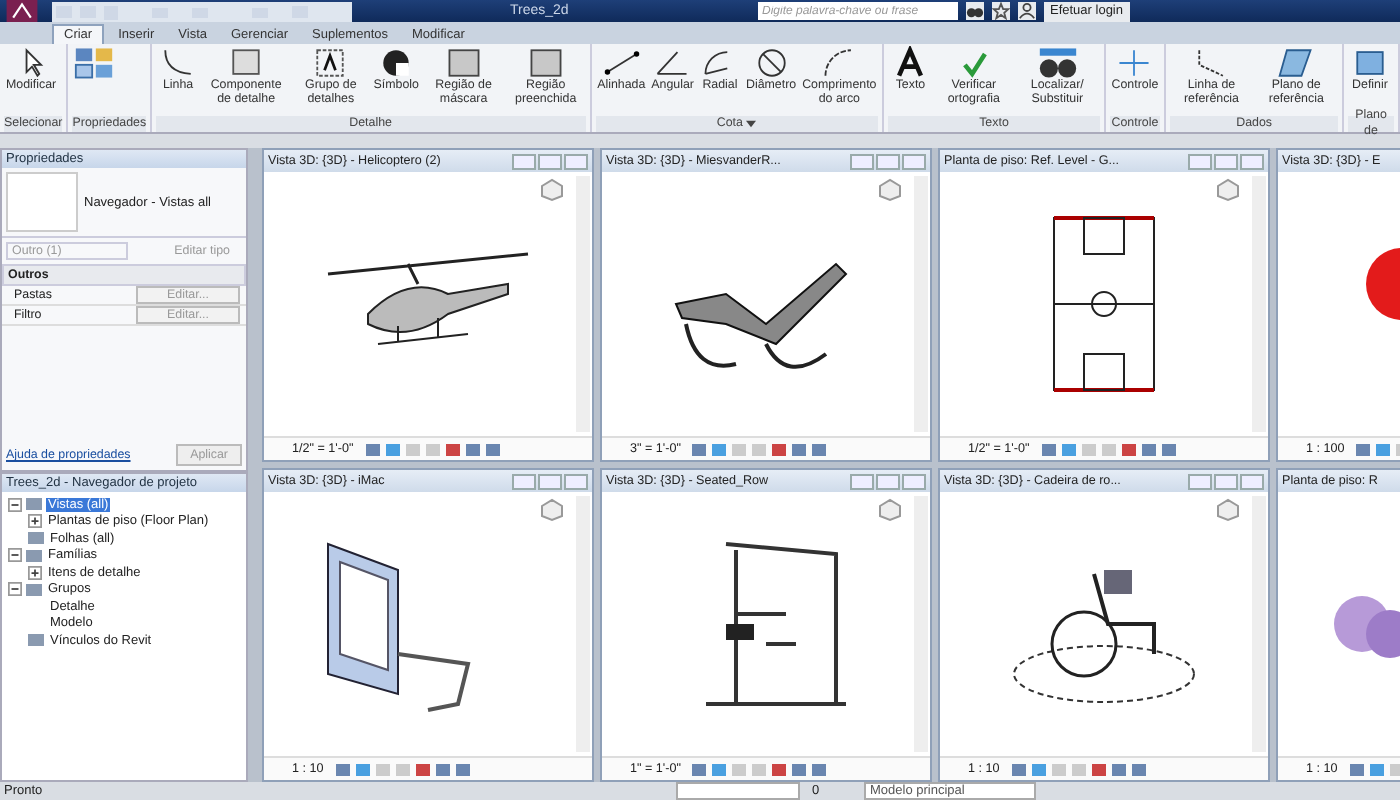 This screenshot has width=1400, height=800. What do you see at coordinates (1383, 284) in the screenshot?
I see `tree-drawing` at bounding box center [1383, 284].